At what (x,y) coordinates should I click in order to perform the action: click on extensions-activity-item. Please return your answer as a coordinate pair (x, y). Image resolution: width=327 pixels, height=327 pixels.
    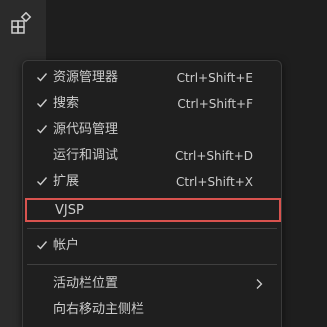
    Looking at the image, I should click on (23, 23).